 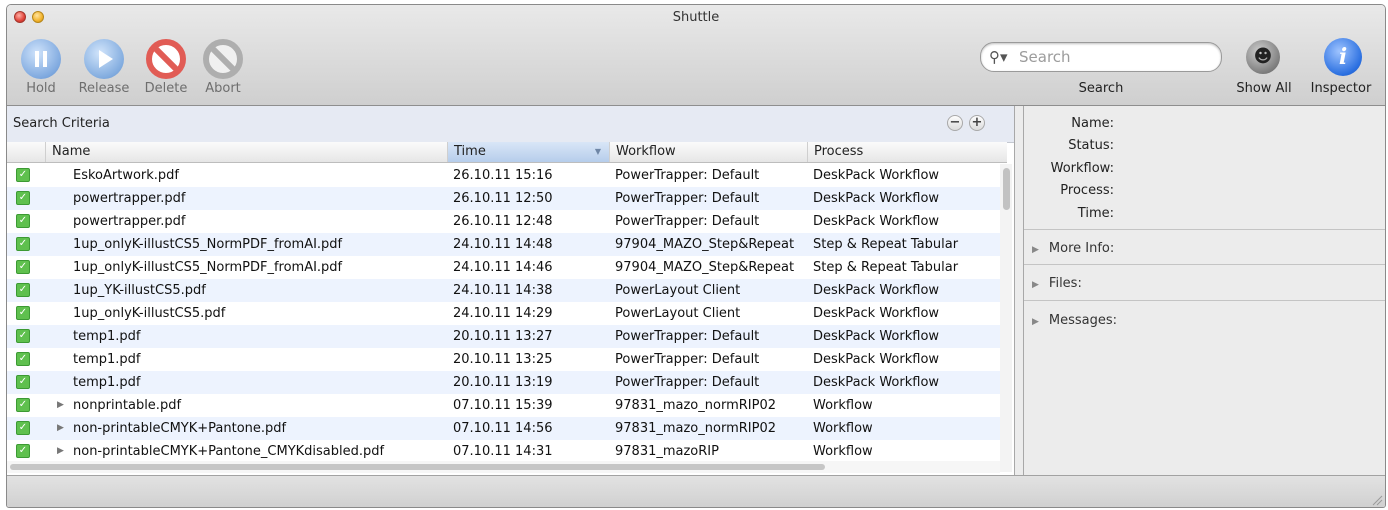 I want to click on inspector-label: Inspector, so click(x=1341, y=88).